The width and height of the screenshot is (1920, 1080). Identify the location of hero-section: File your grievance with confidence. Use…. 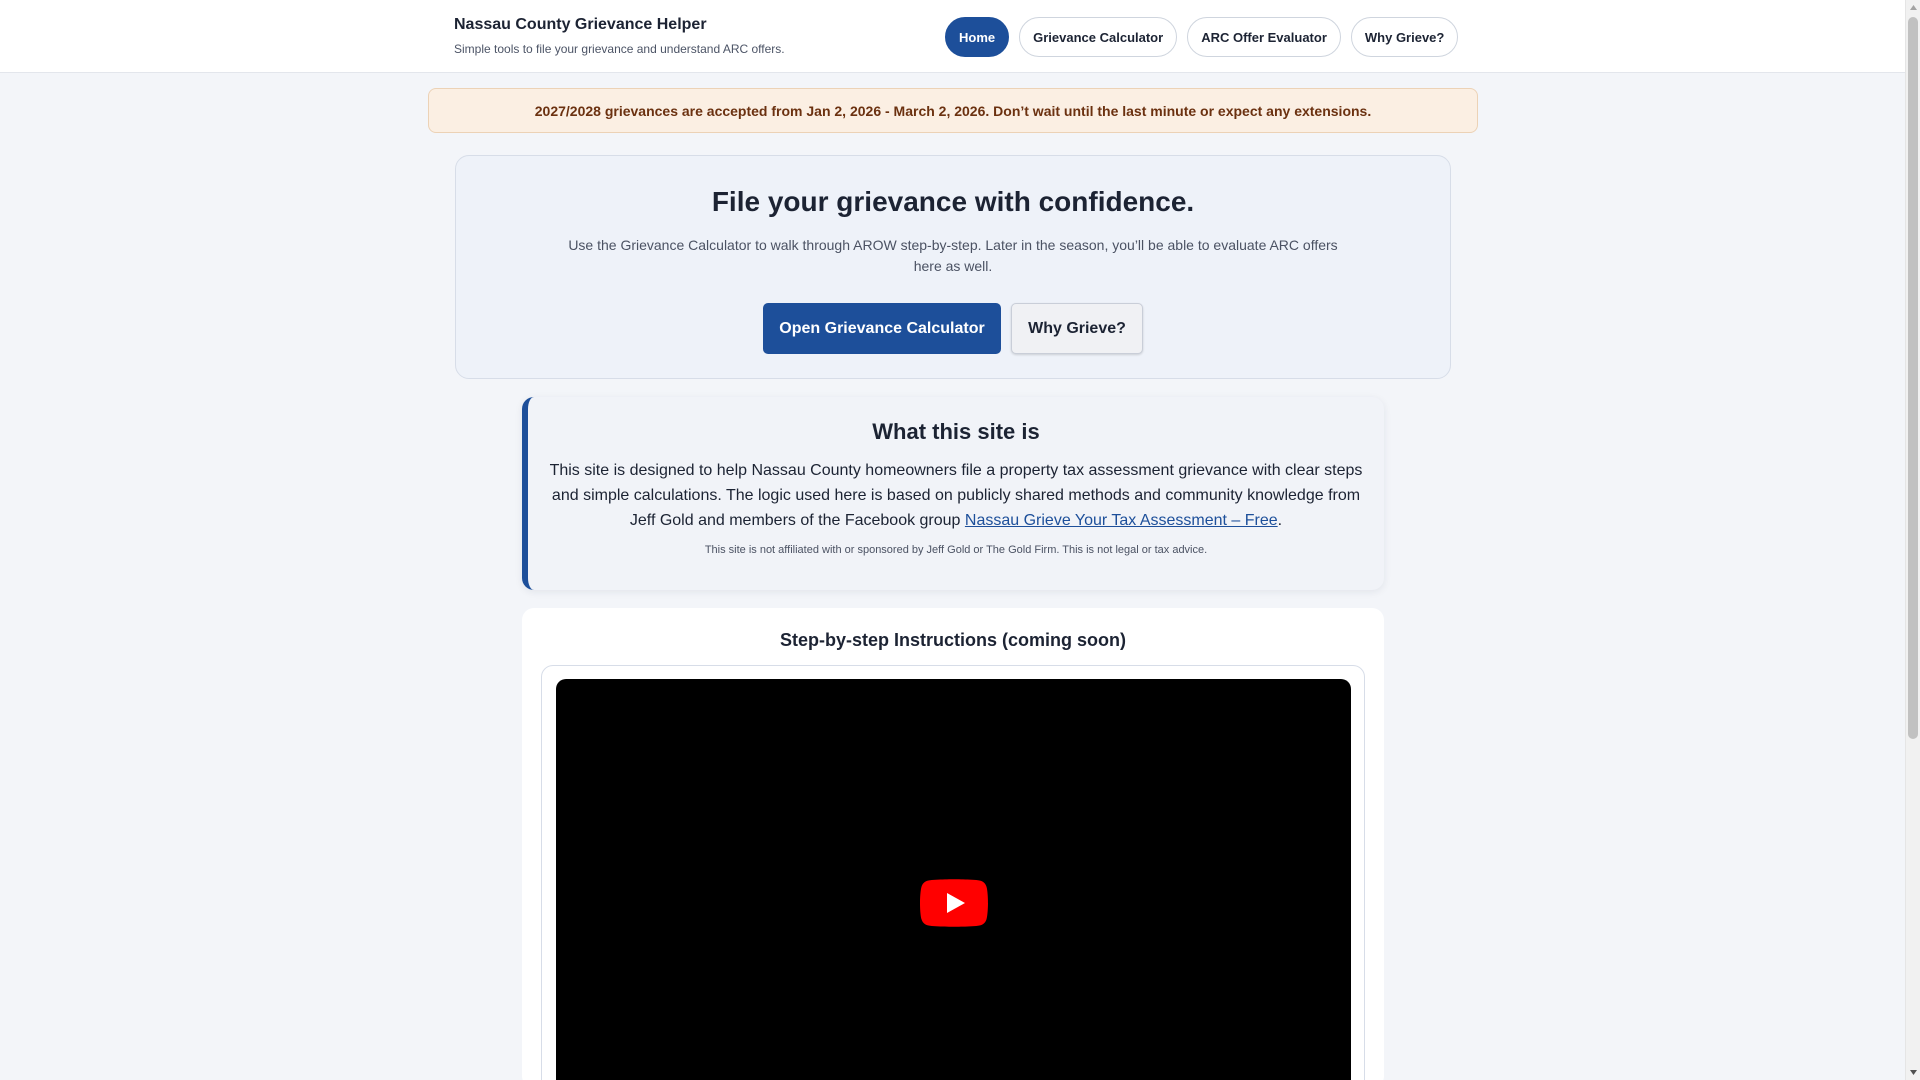
(953, 267).